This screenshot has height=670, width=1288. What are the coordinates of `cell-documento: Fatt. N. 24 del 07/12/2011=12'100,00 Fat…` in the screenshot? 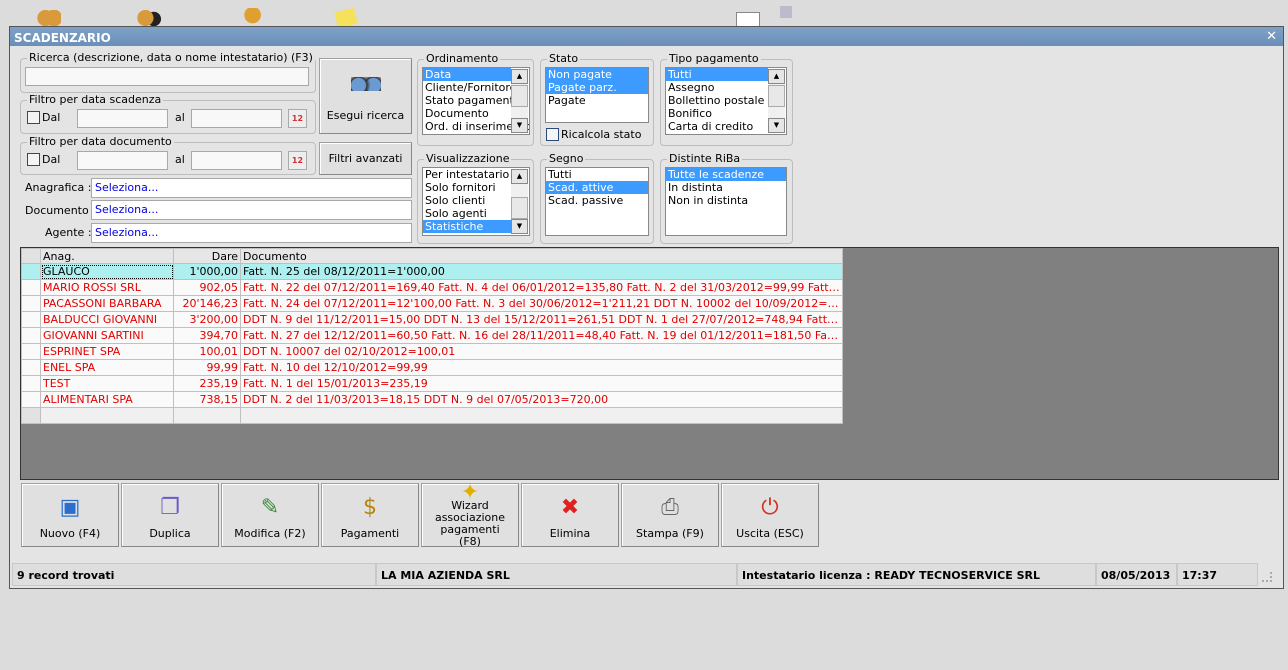 It's located at (541, 303).